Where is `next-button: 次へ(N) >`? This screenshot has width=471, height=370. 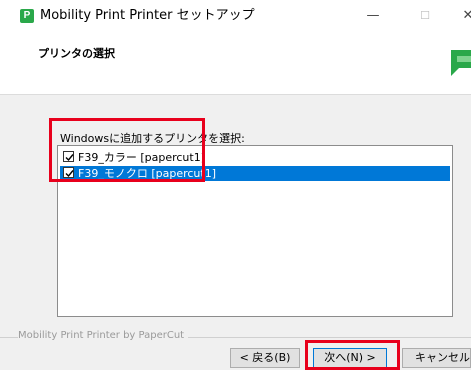
next-button: 次へ(N) > is located at coordinates (350, 358).